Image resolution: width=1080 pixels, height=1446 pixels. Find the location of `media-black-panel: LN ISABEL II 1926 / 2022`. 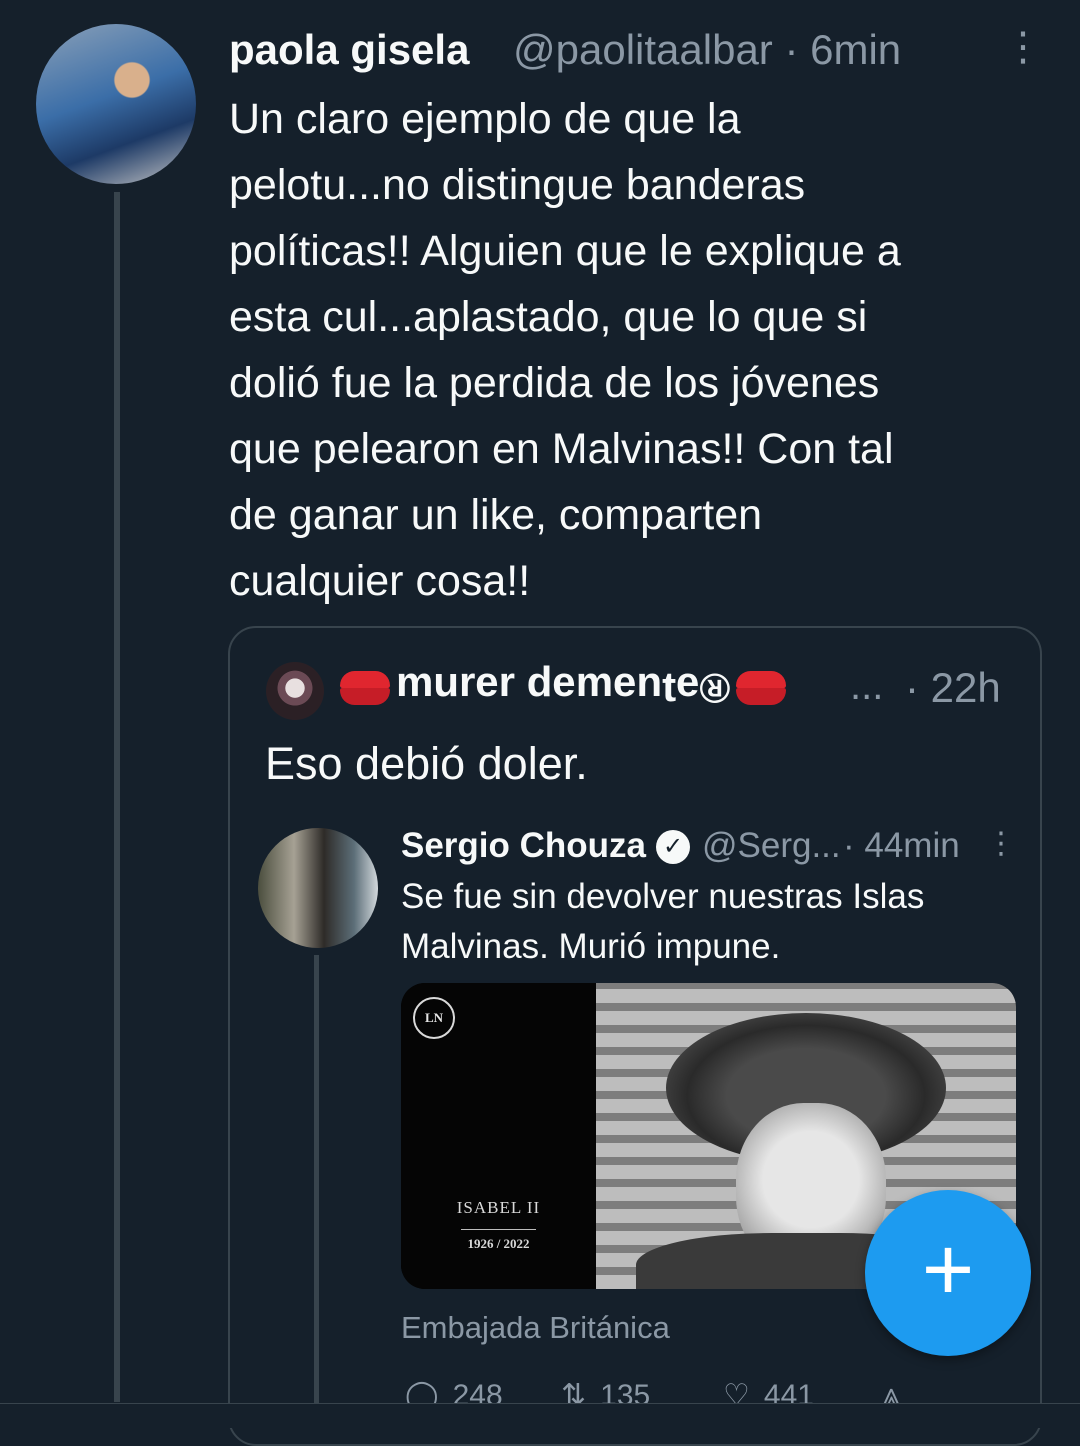

media-black-panel: LN ISABEL II 1926 / 2022 is located at coordinates (498, 1136).